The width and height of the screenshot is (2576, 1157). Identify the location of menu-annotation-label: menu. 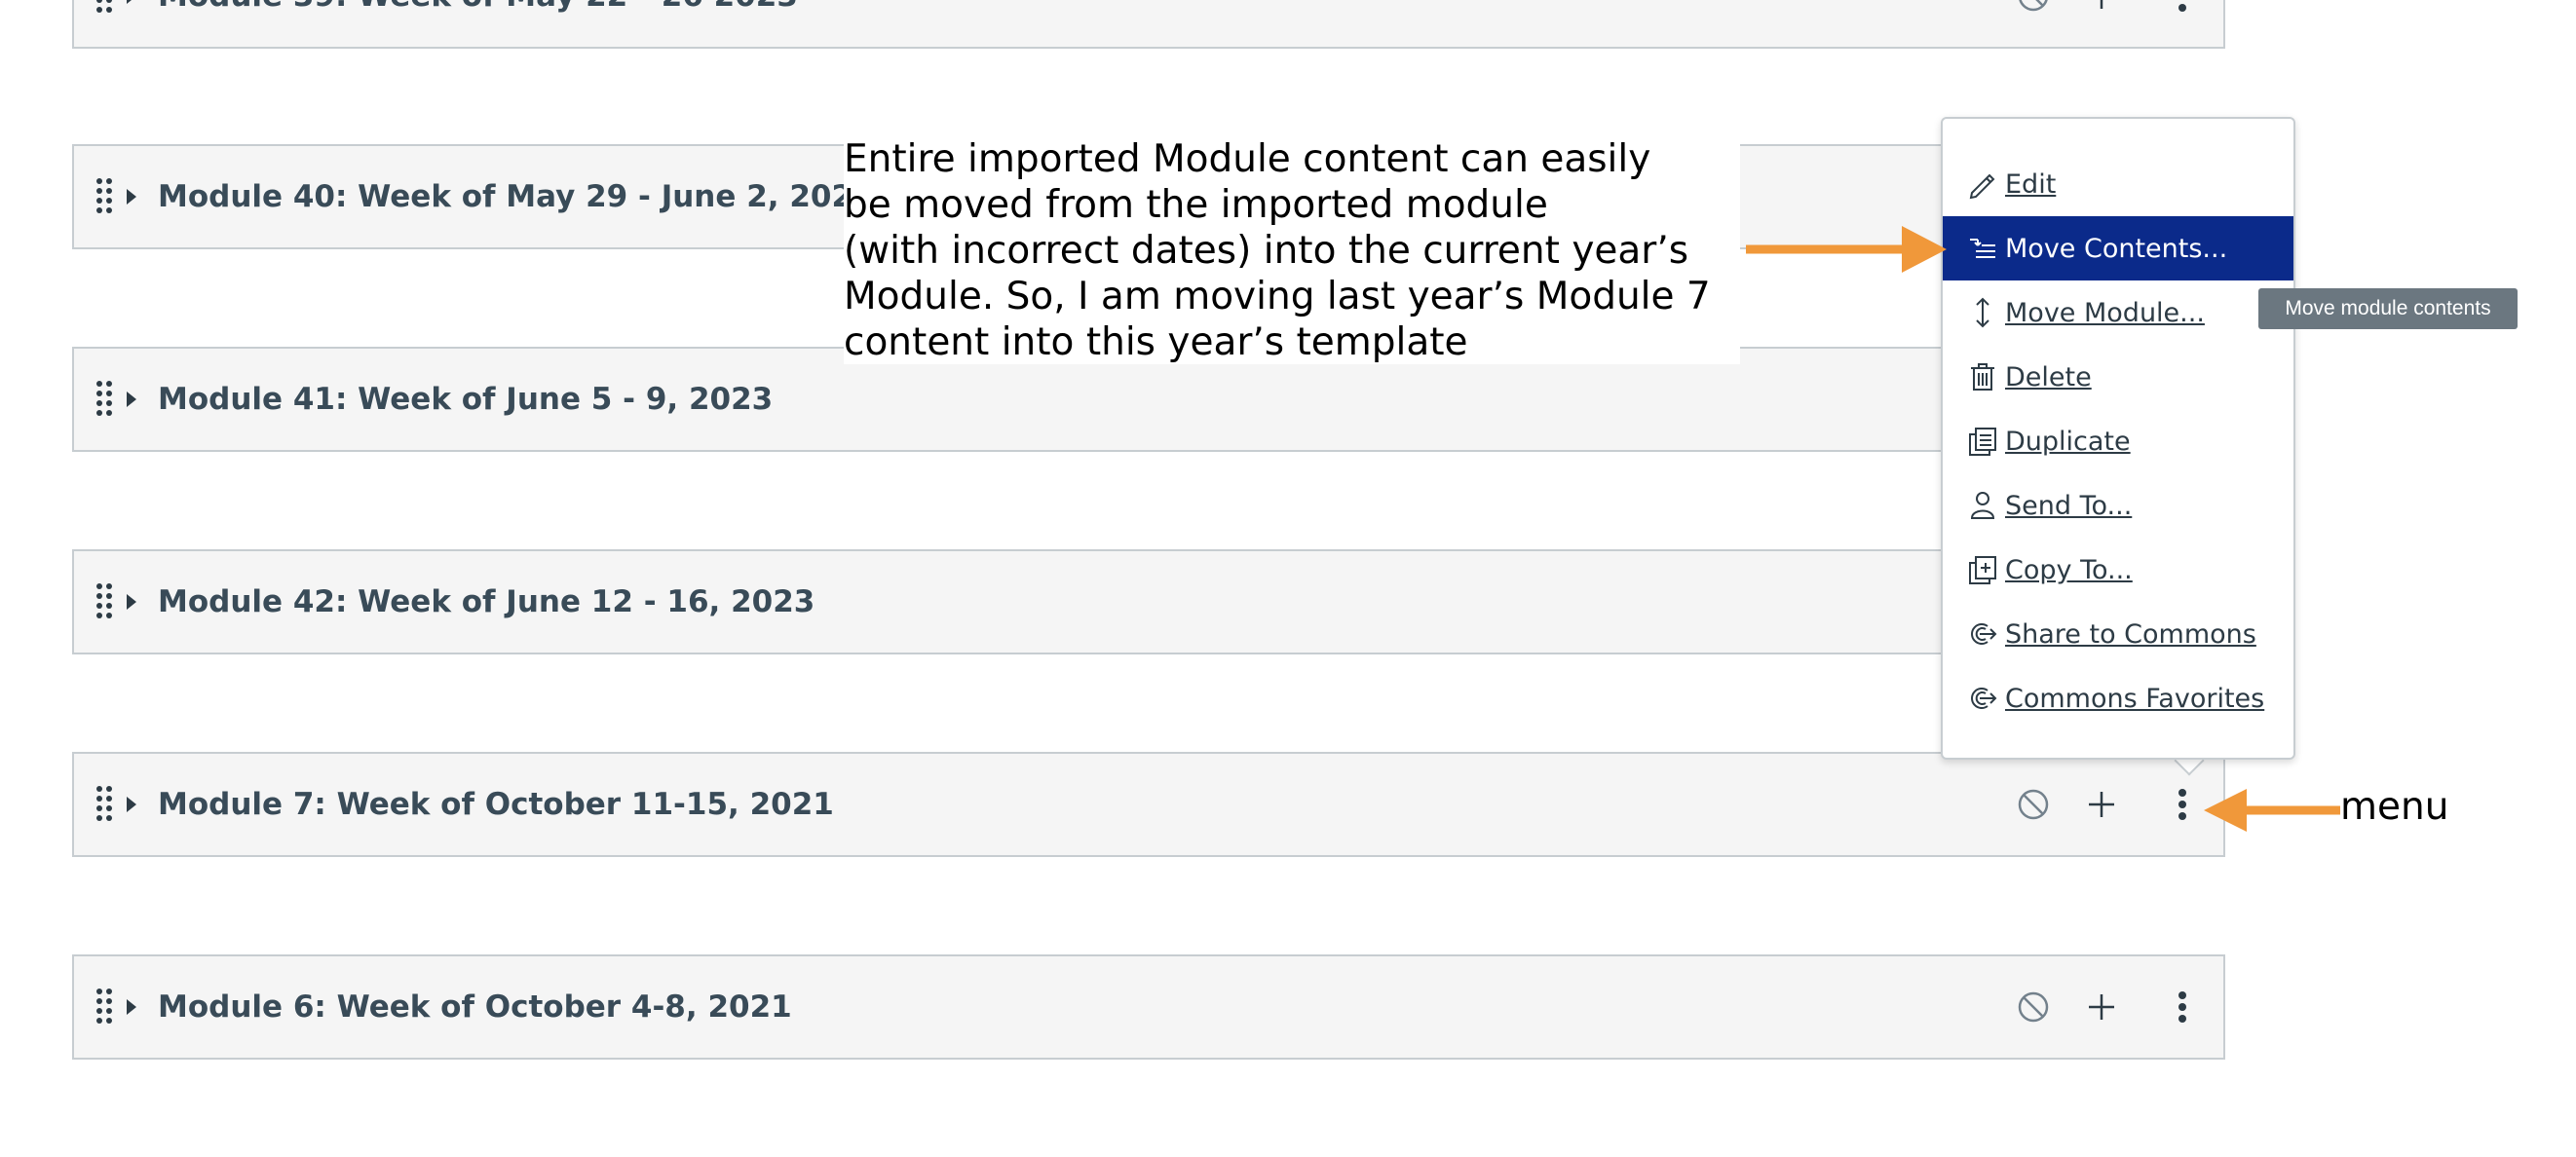
(2394, 807).